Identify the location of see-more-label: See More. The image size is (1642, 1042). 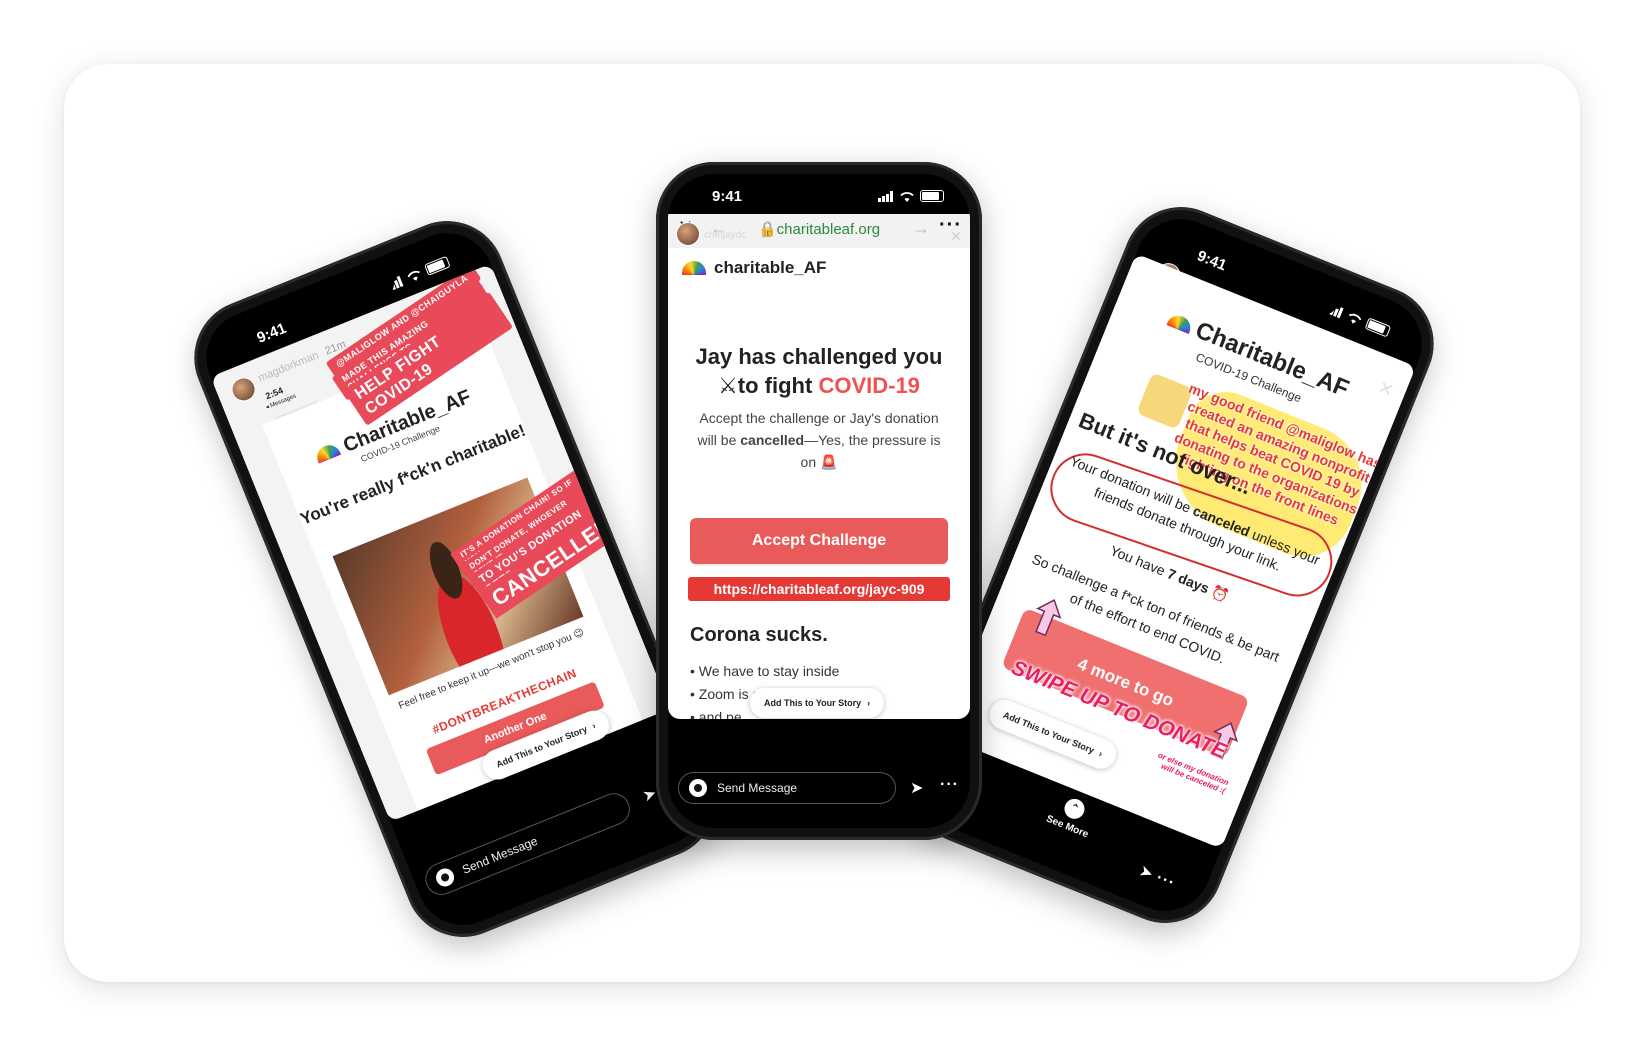
(1067, 827).